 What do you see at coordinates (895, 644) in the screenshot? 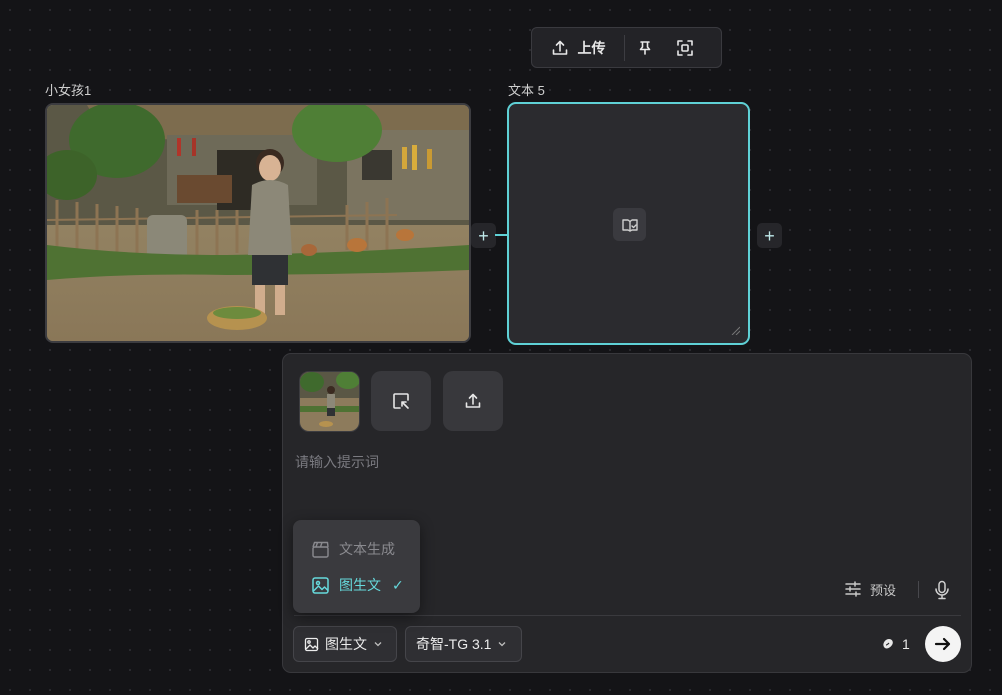
I see `credits-indicator: 1` at bounding box center [895, 644].